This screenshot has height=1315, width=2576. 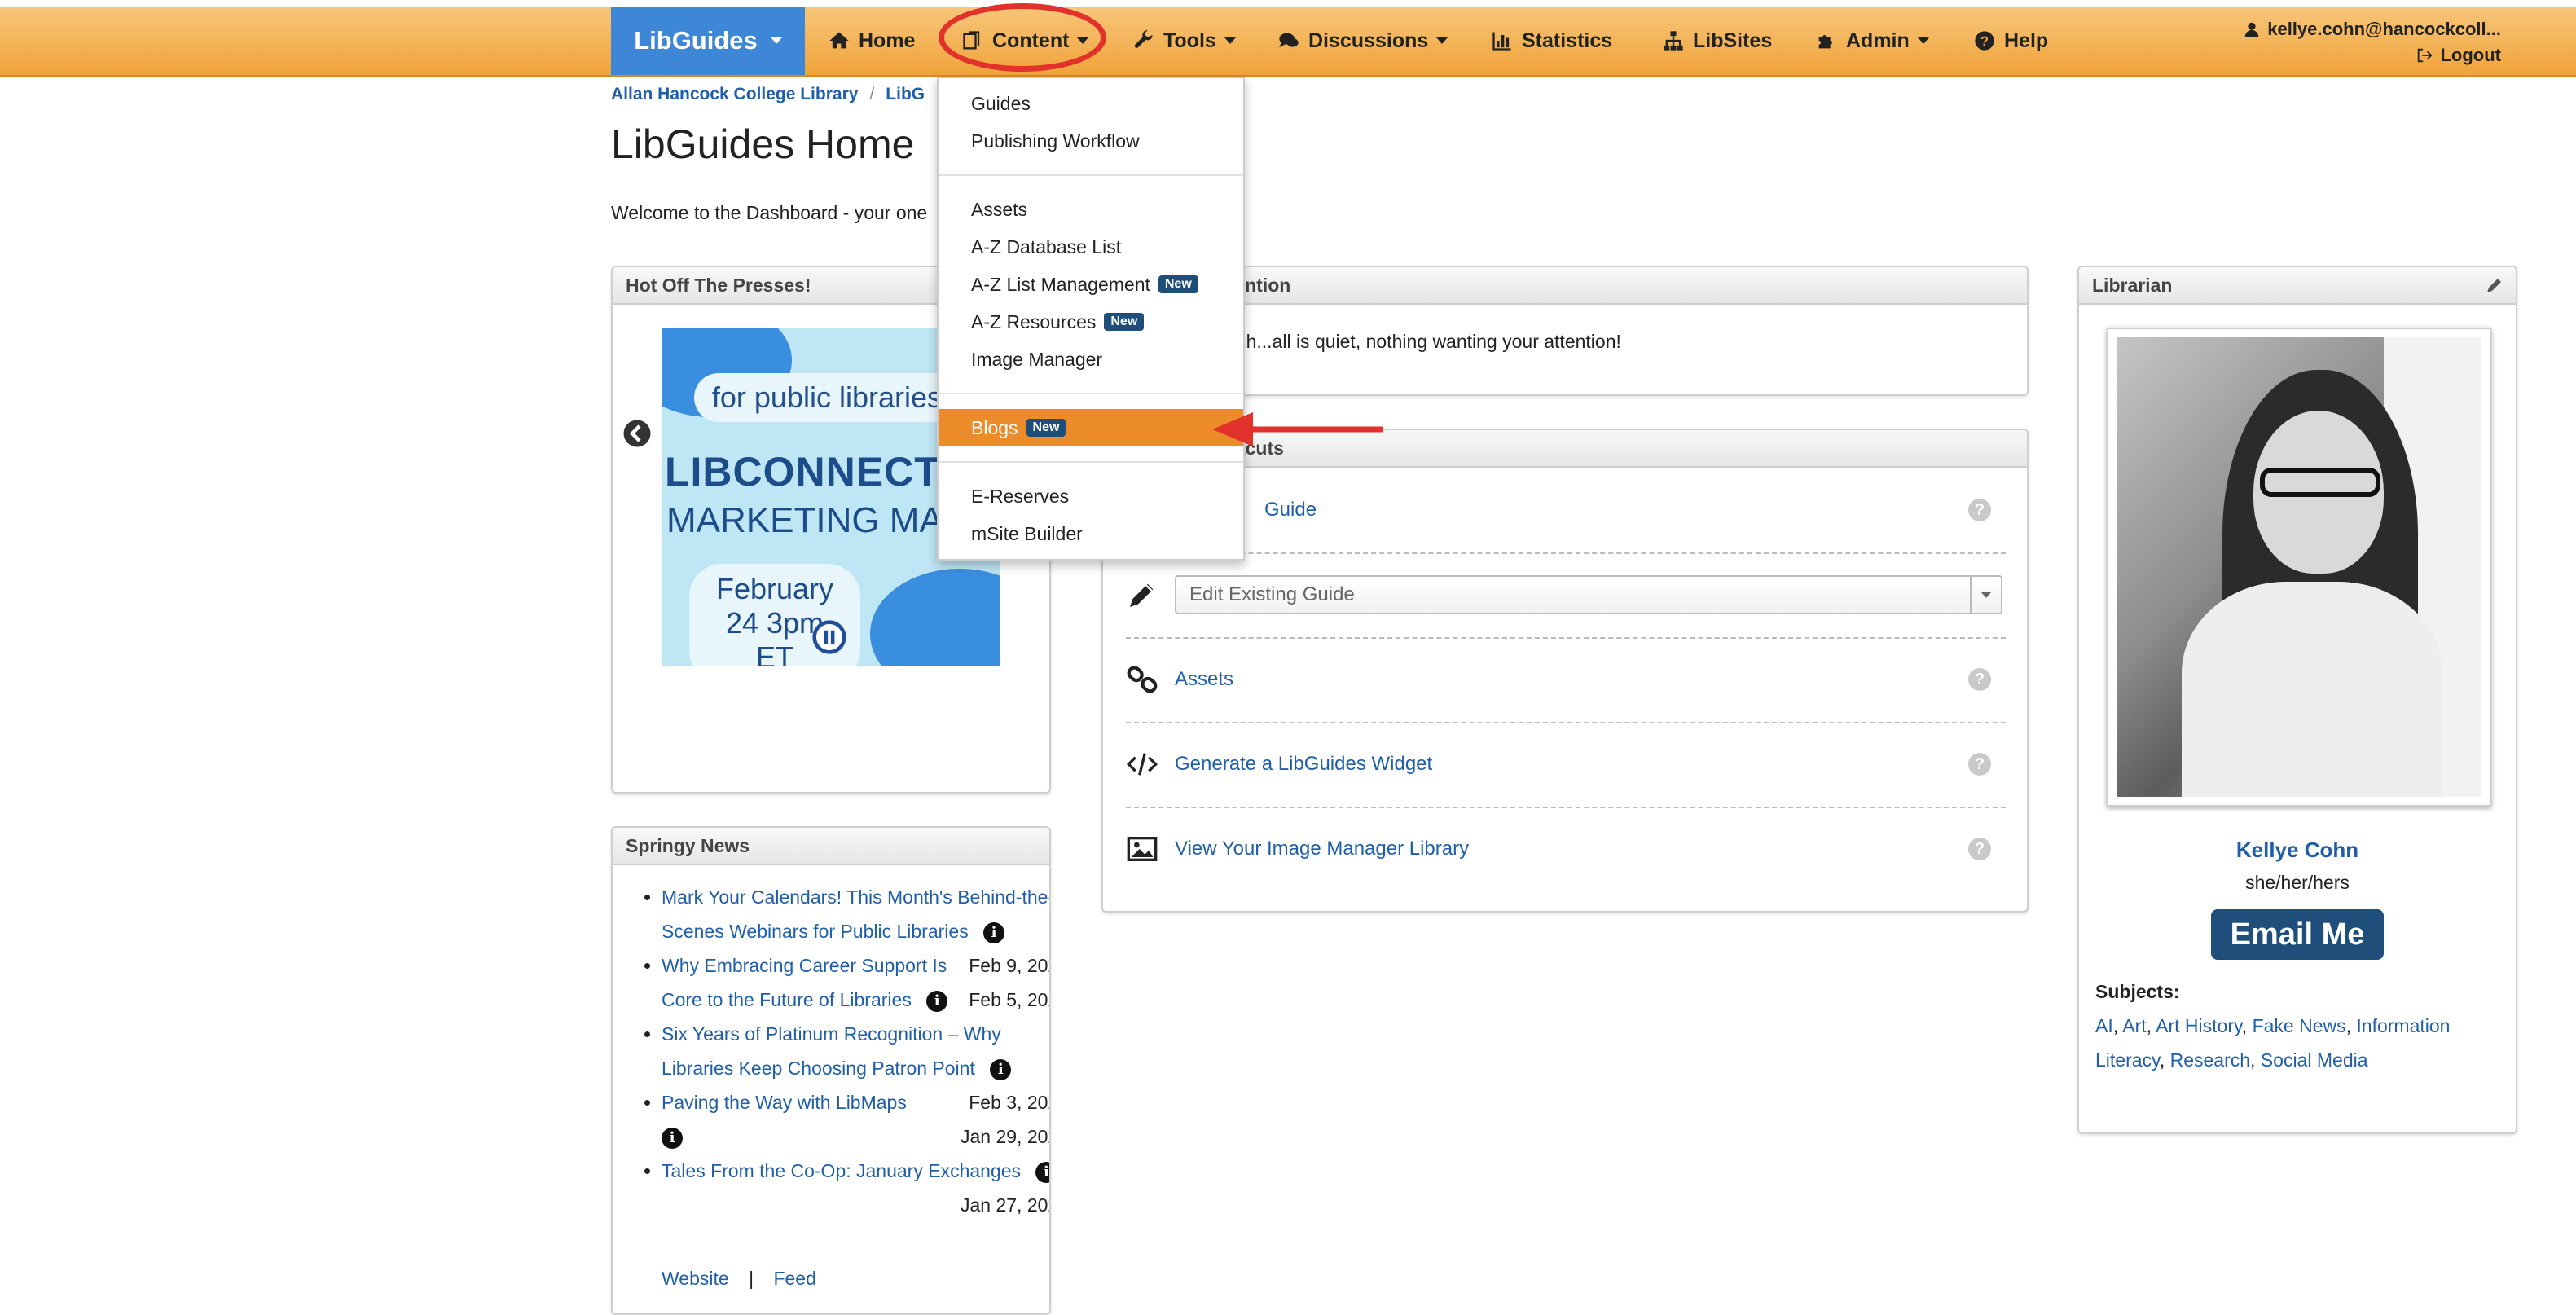 I want to click on user-menu: kellye.cohn@hancockcoll... Logout, so click(x=2372, y=42).